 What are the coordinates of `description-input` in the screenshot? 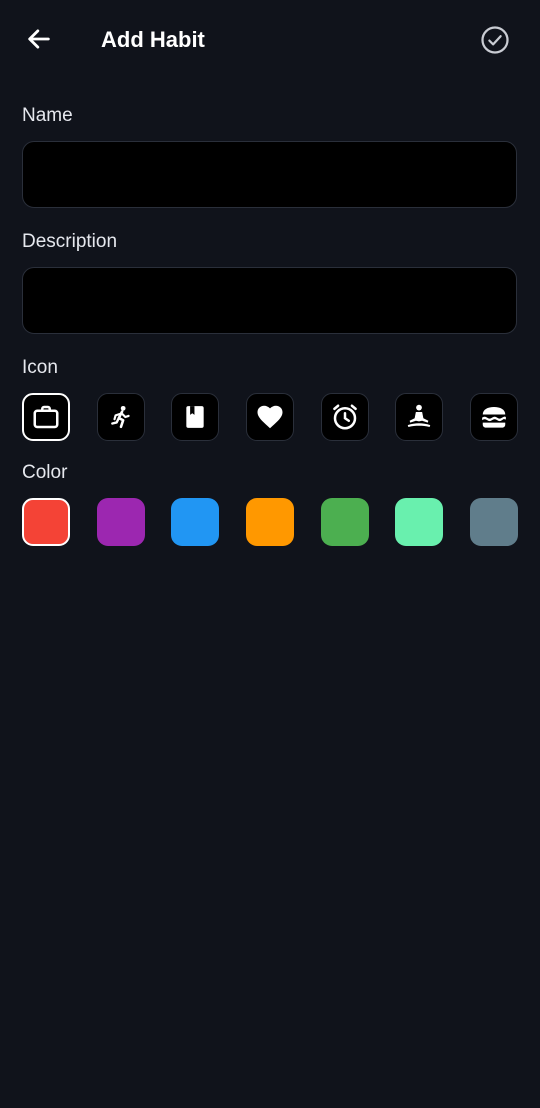 It's located at (269, 300).